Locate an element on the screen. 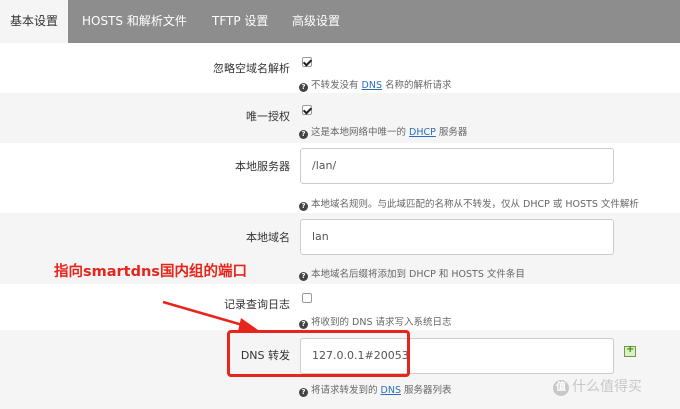  annotation-highlight-box is located at coordinates (318, 353).